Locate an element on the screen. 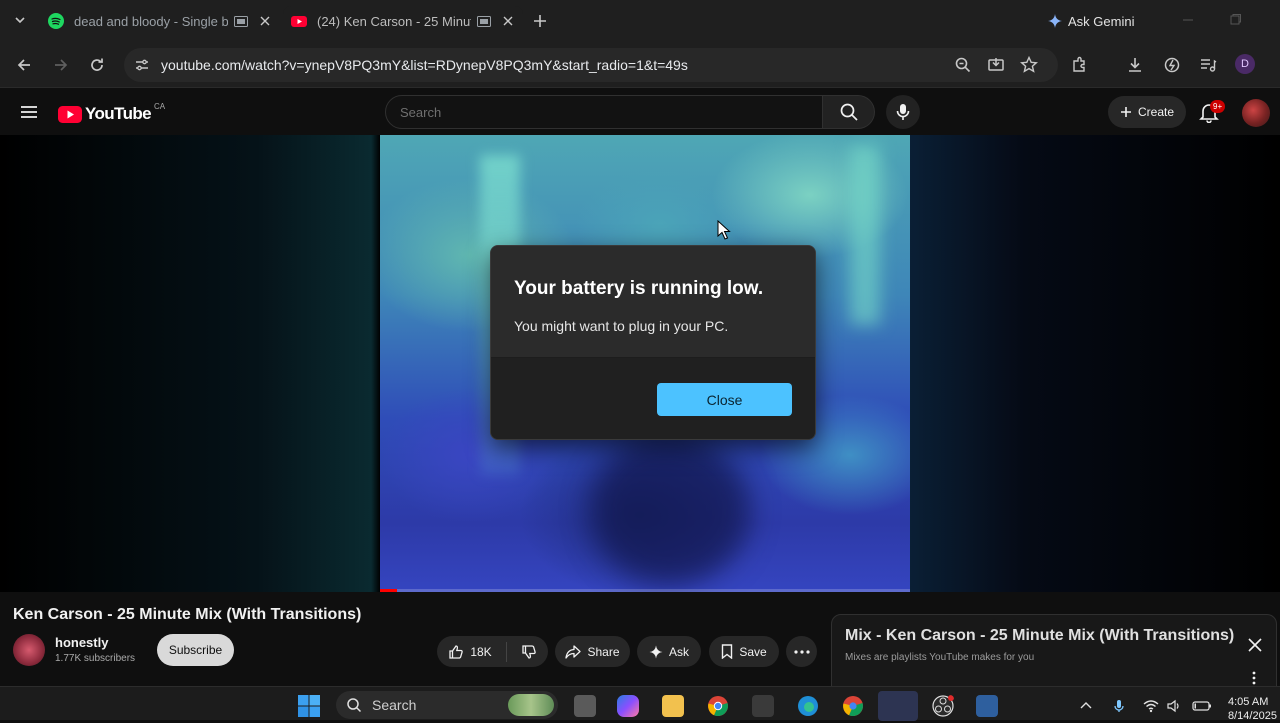  bookmark-icon is located at coordinates (727, 651).